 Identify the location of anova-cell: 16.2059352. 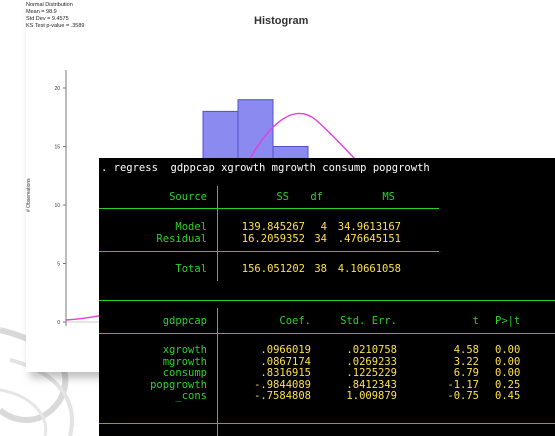
(273, 239).